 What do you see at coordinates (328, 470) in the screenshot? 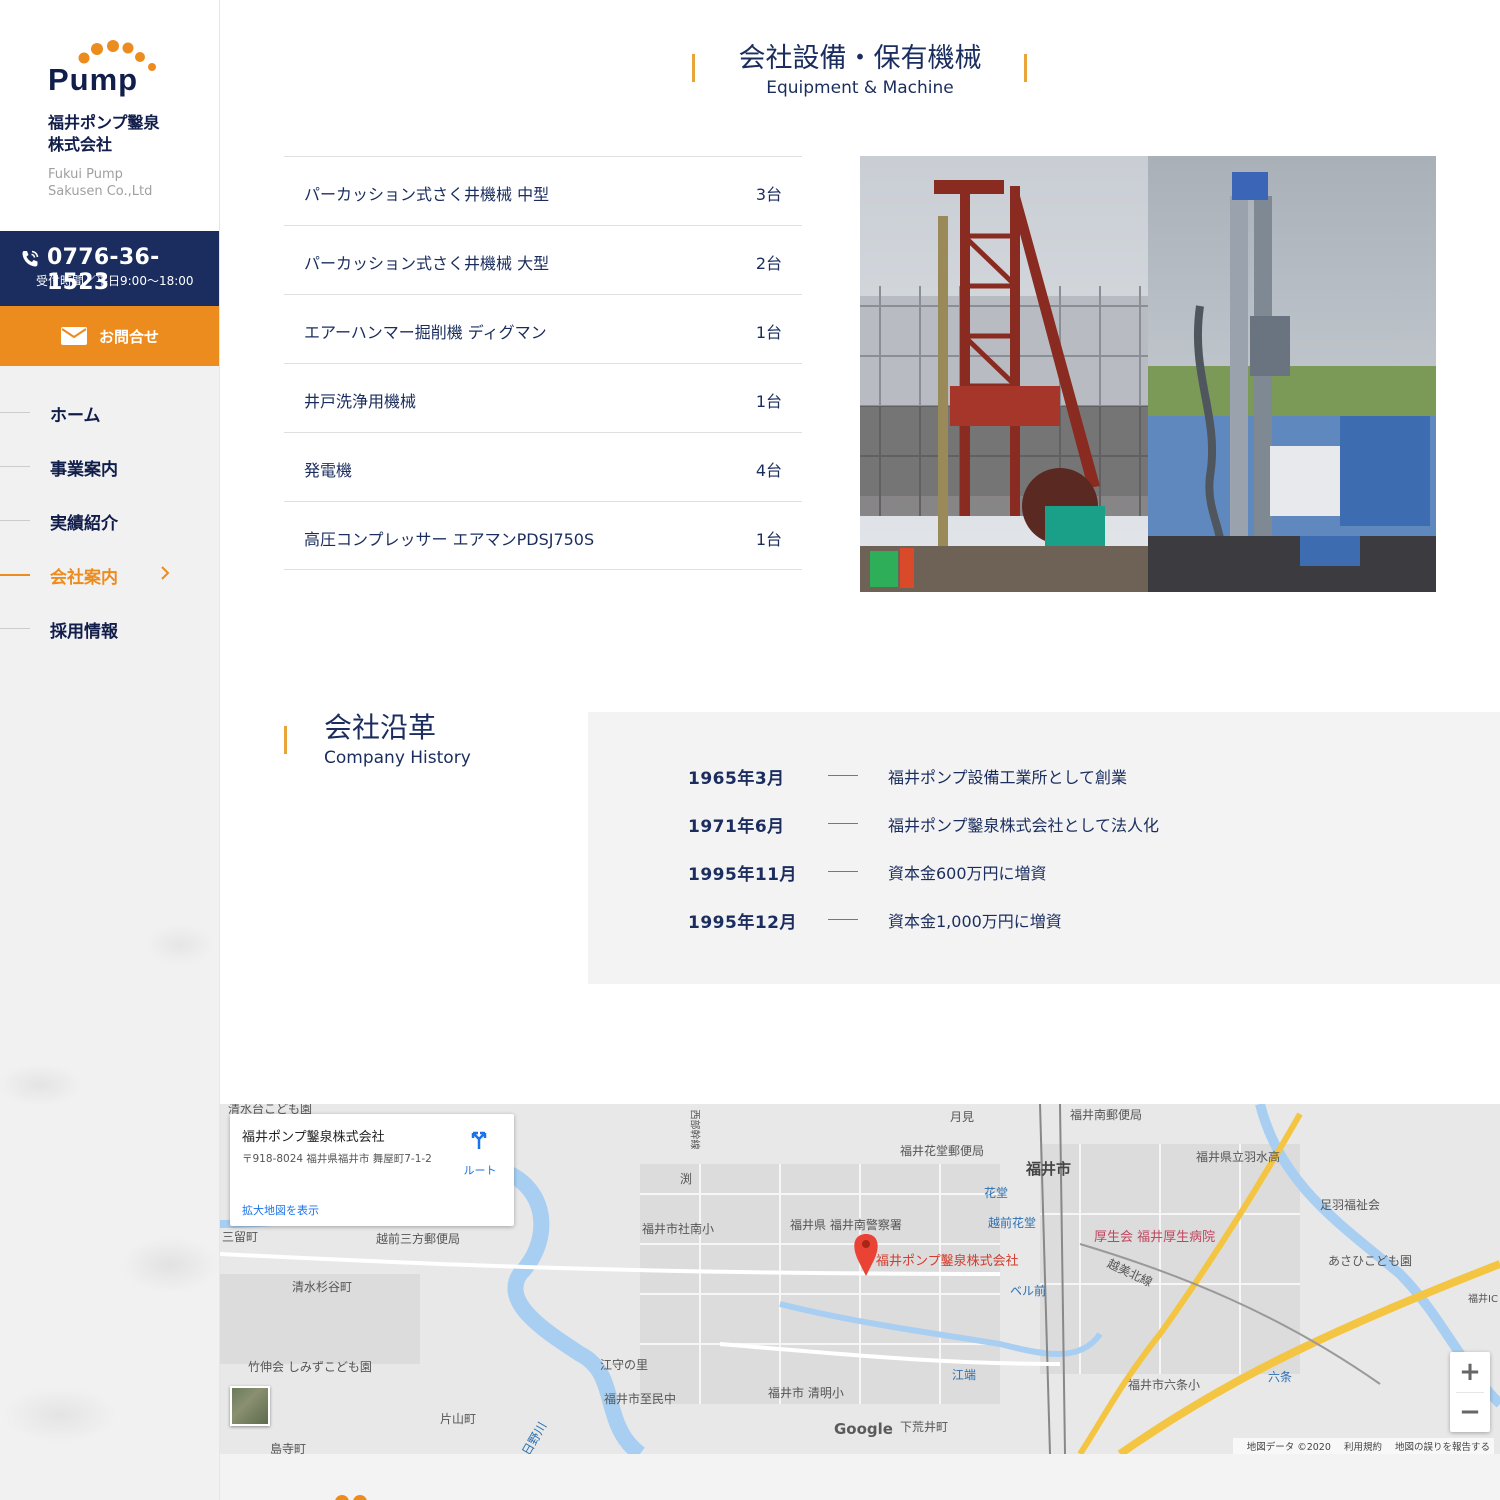
I see `equipment-name: 発電機` at bounding box center [328, 470].